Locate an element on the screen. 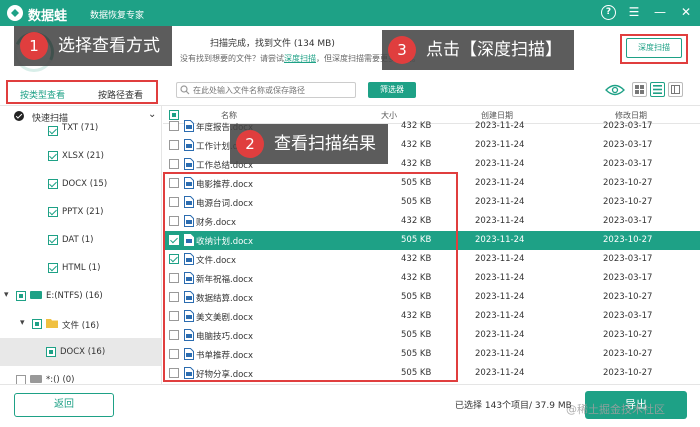 Image resolution: width=700 pixels, height=427 pixels. deep-scan-link: 深度扫描 is located at coordinates (300, 58).